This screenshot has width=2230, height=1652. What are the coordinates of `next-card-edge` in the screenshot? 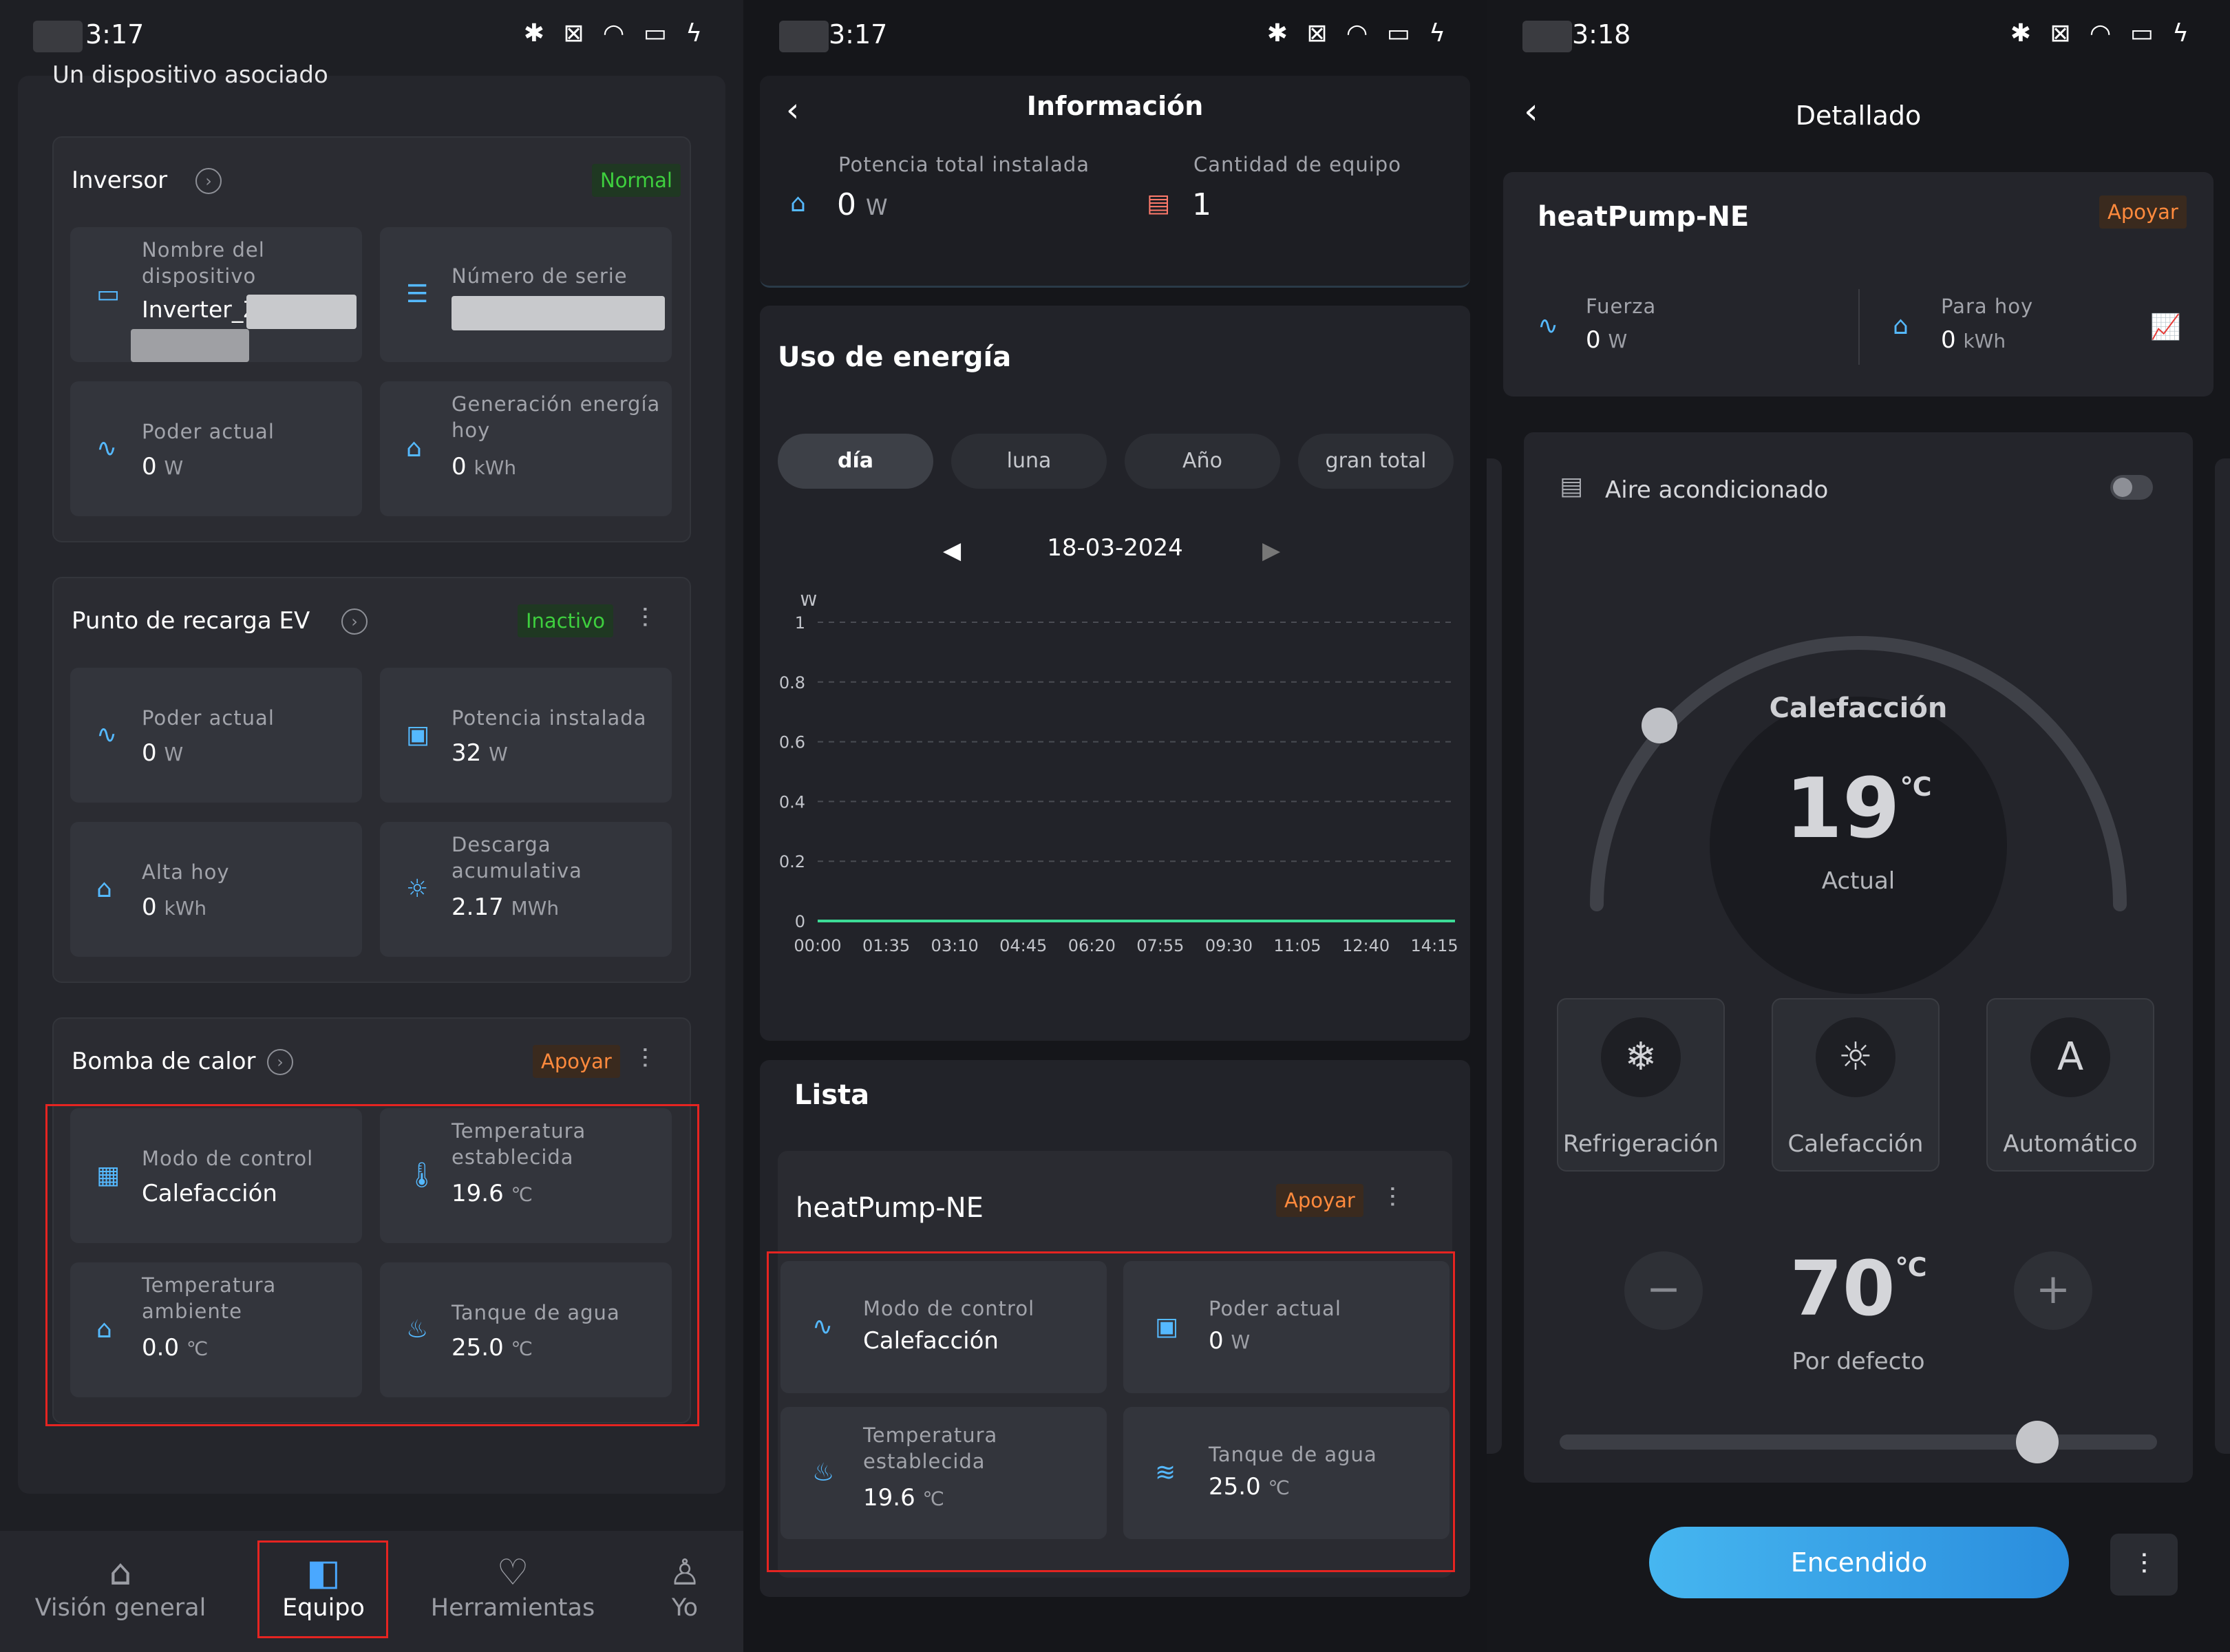 It's located at (2222, 956).